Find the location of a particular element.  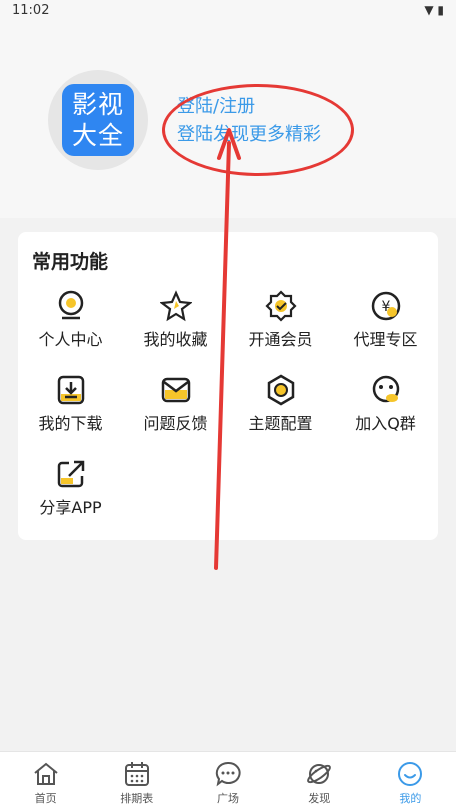

app-logo: 影视 大全 is located at coordinates (98, 120).